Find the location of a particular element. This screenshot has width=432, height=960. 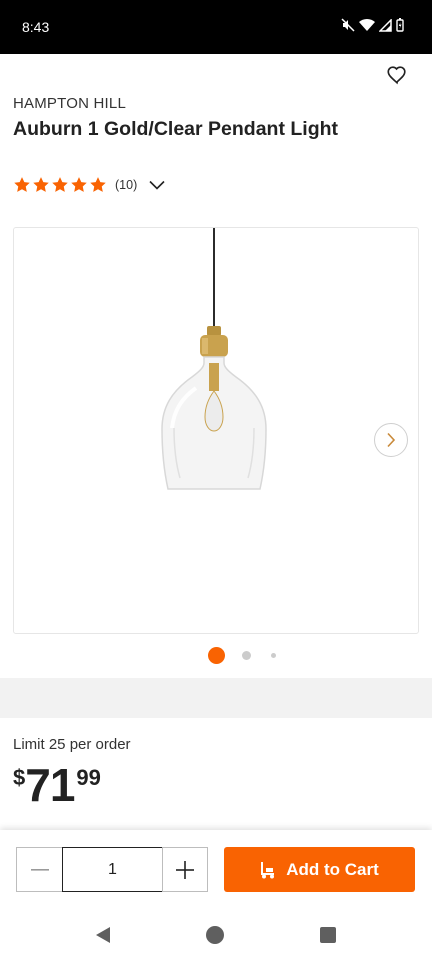

pagination-dot-active is located at coordinates (216, 655).